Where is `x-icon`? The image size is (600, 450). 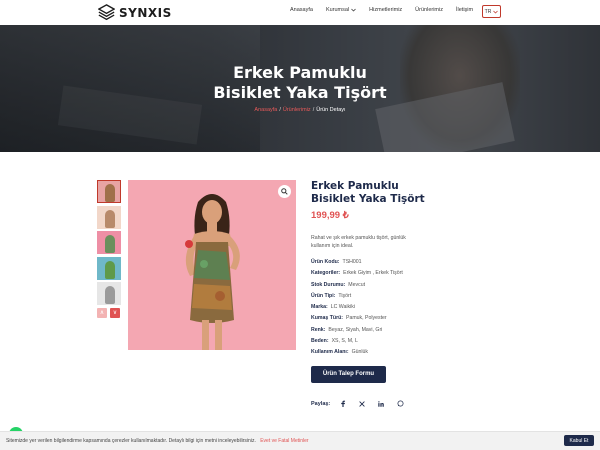
x-icon is located at coordinates (362, 404).